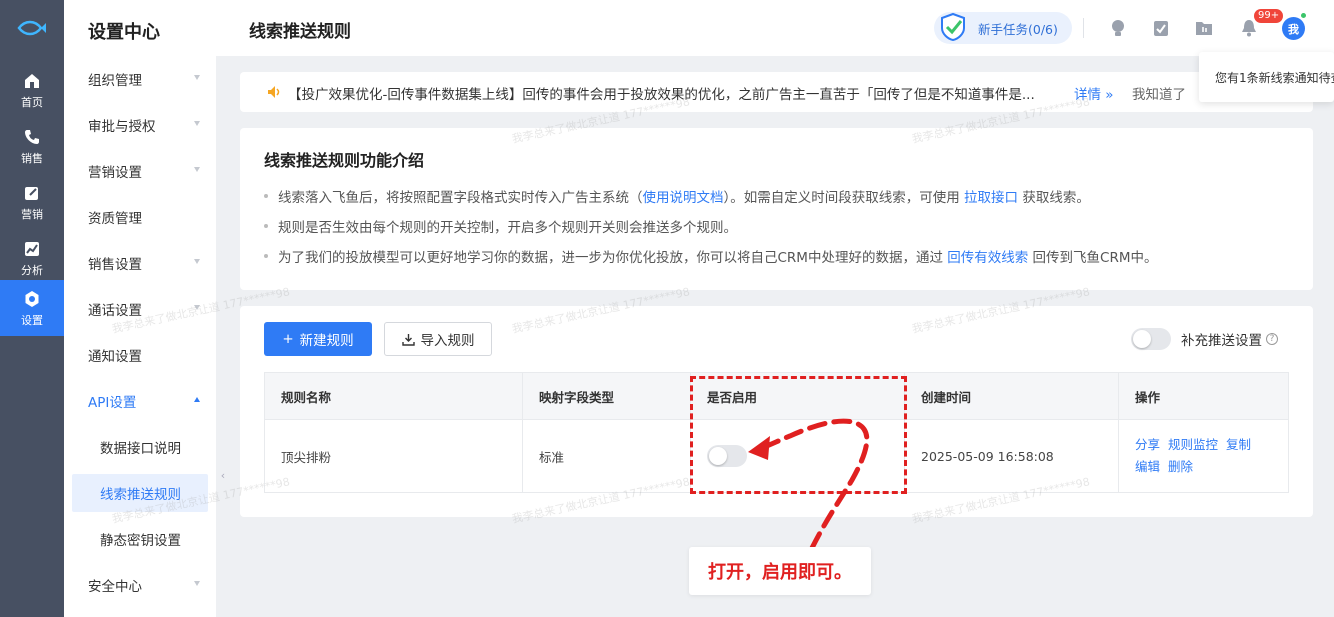 The image size is (1334, 617). What do you see at coordinates (140, 585) in the screenshot?
I see `sidebar-item-security: 安全中心` at bounding box center [140, 585].